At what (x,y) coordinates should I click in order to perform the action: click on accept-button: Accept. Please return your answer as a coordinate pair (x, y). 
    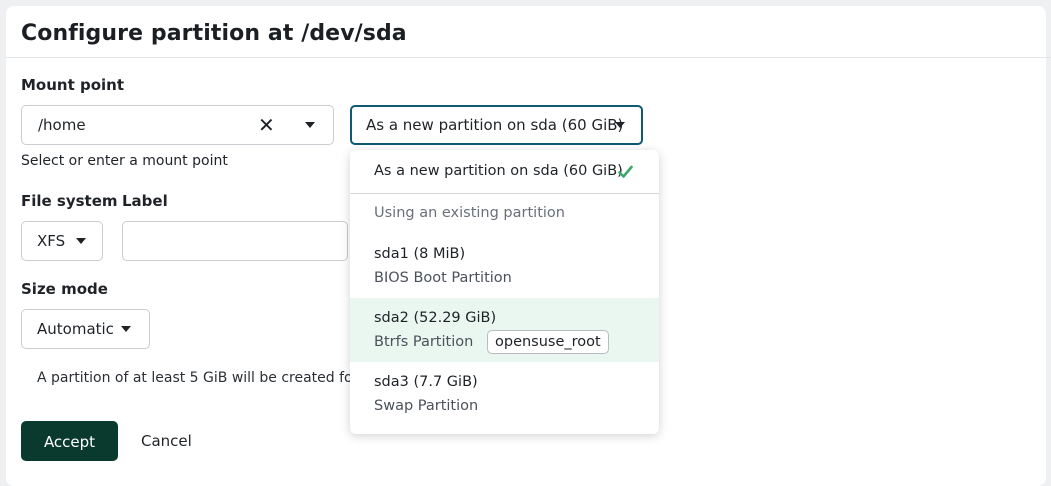
    Looking at the image, I should click on (69, 441).